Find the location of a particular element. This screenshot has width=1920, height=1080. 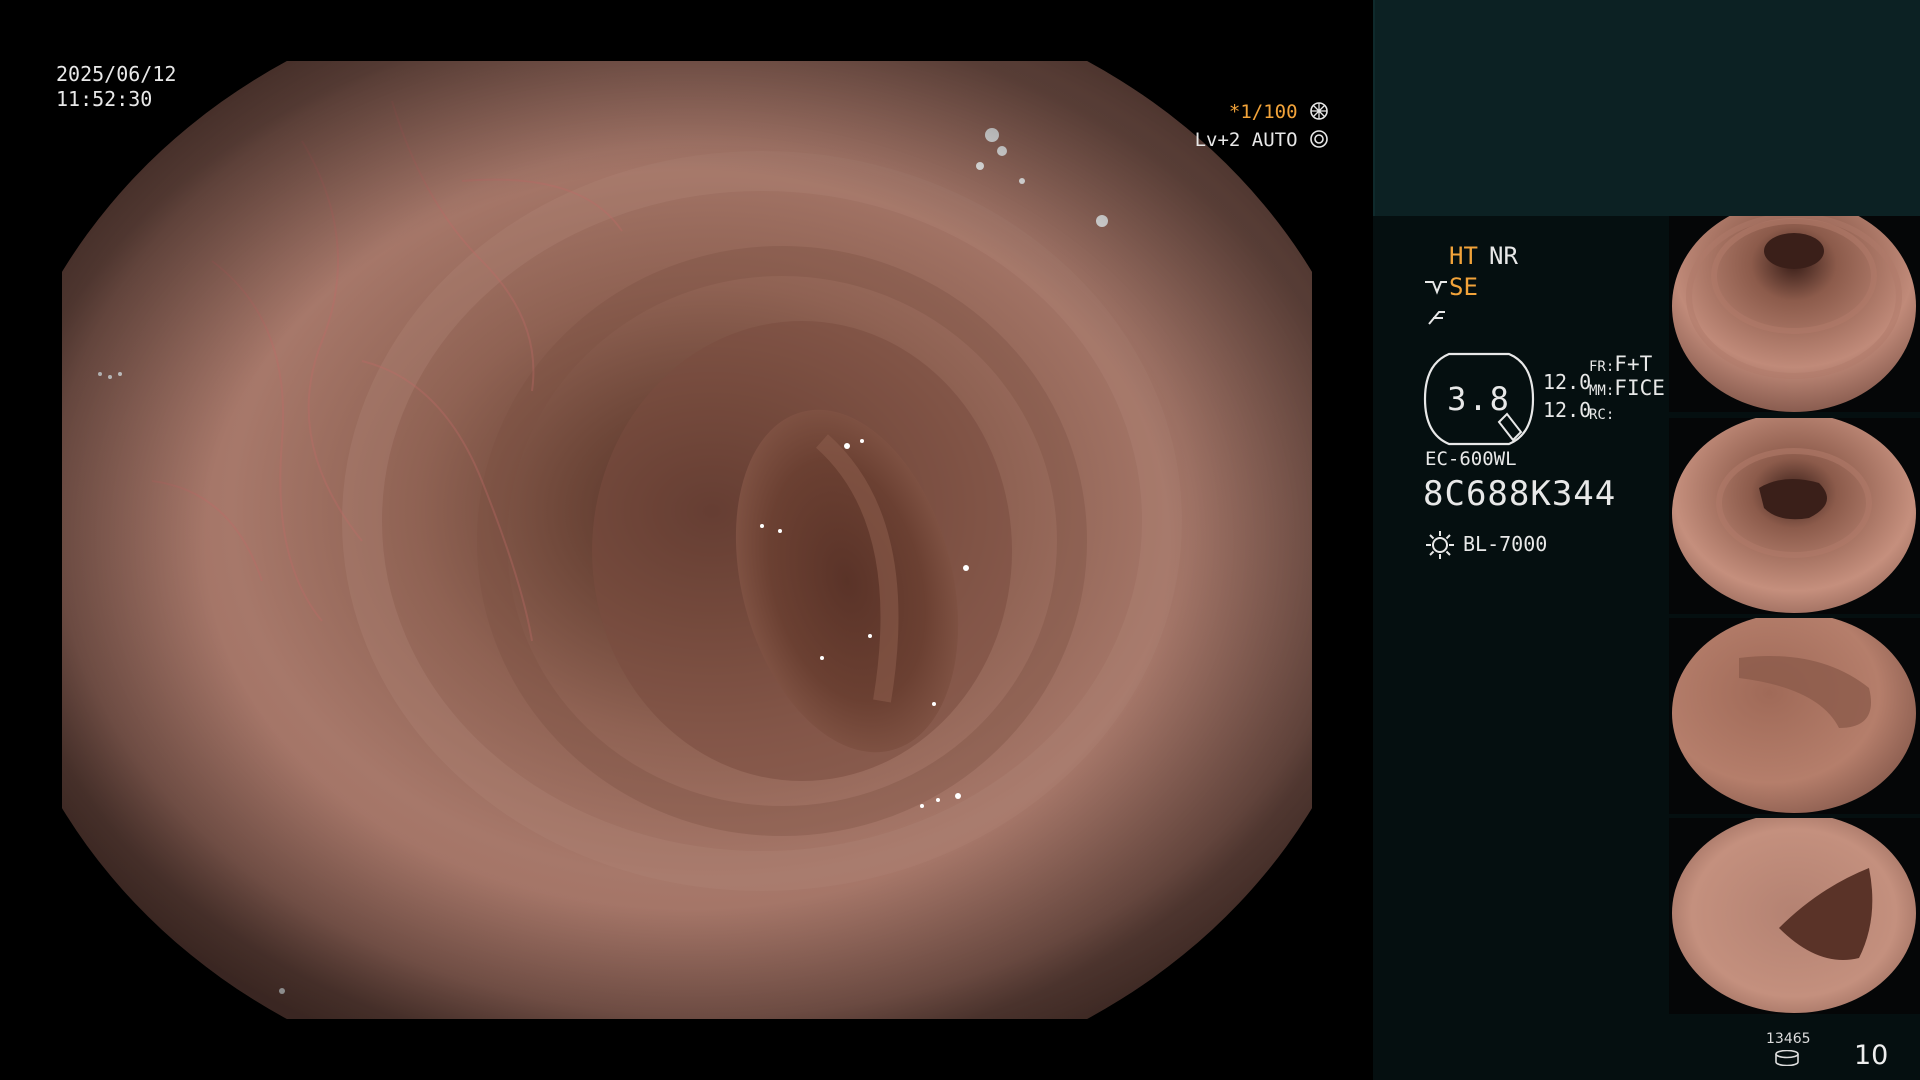

image-counter: 13465 is located at coordinates (1788, 1039).